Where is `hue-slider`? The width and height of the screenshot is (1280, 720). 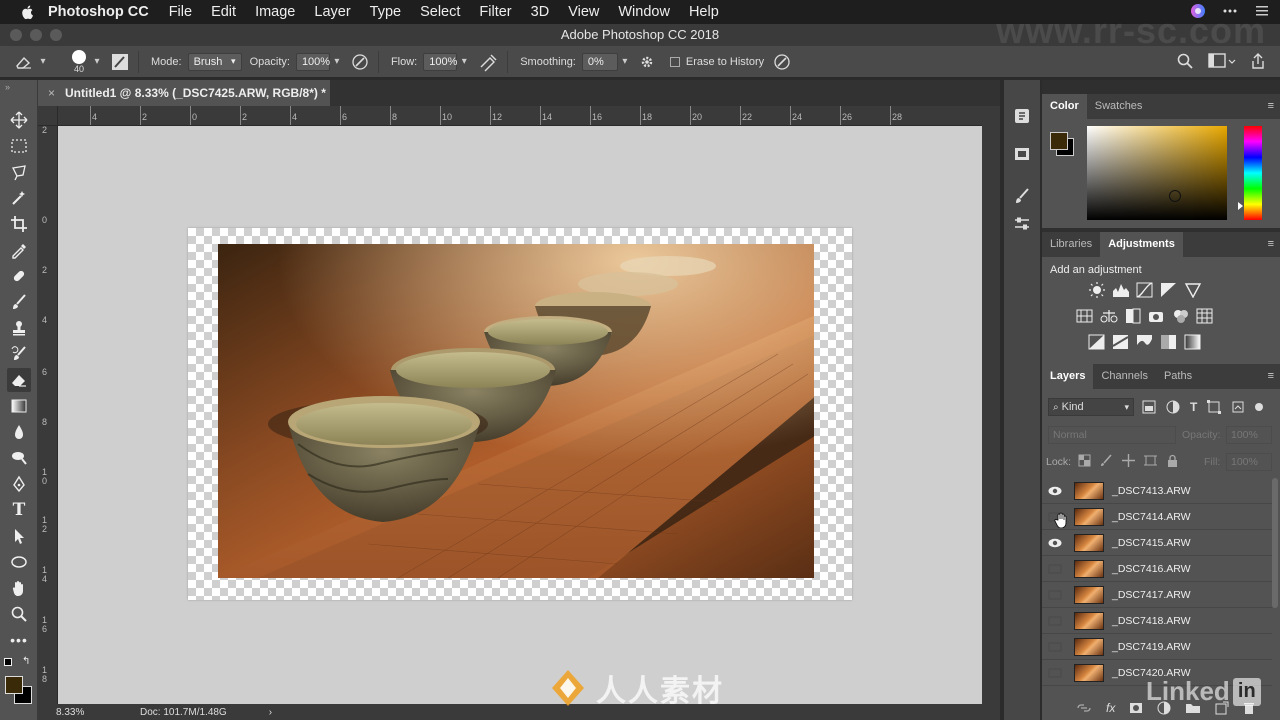 hue-slider is located at coordinates (1250, 173).